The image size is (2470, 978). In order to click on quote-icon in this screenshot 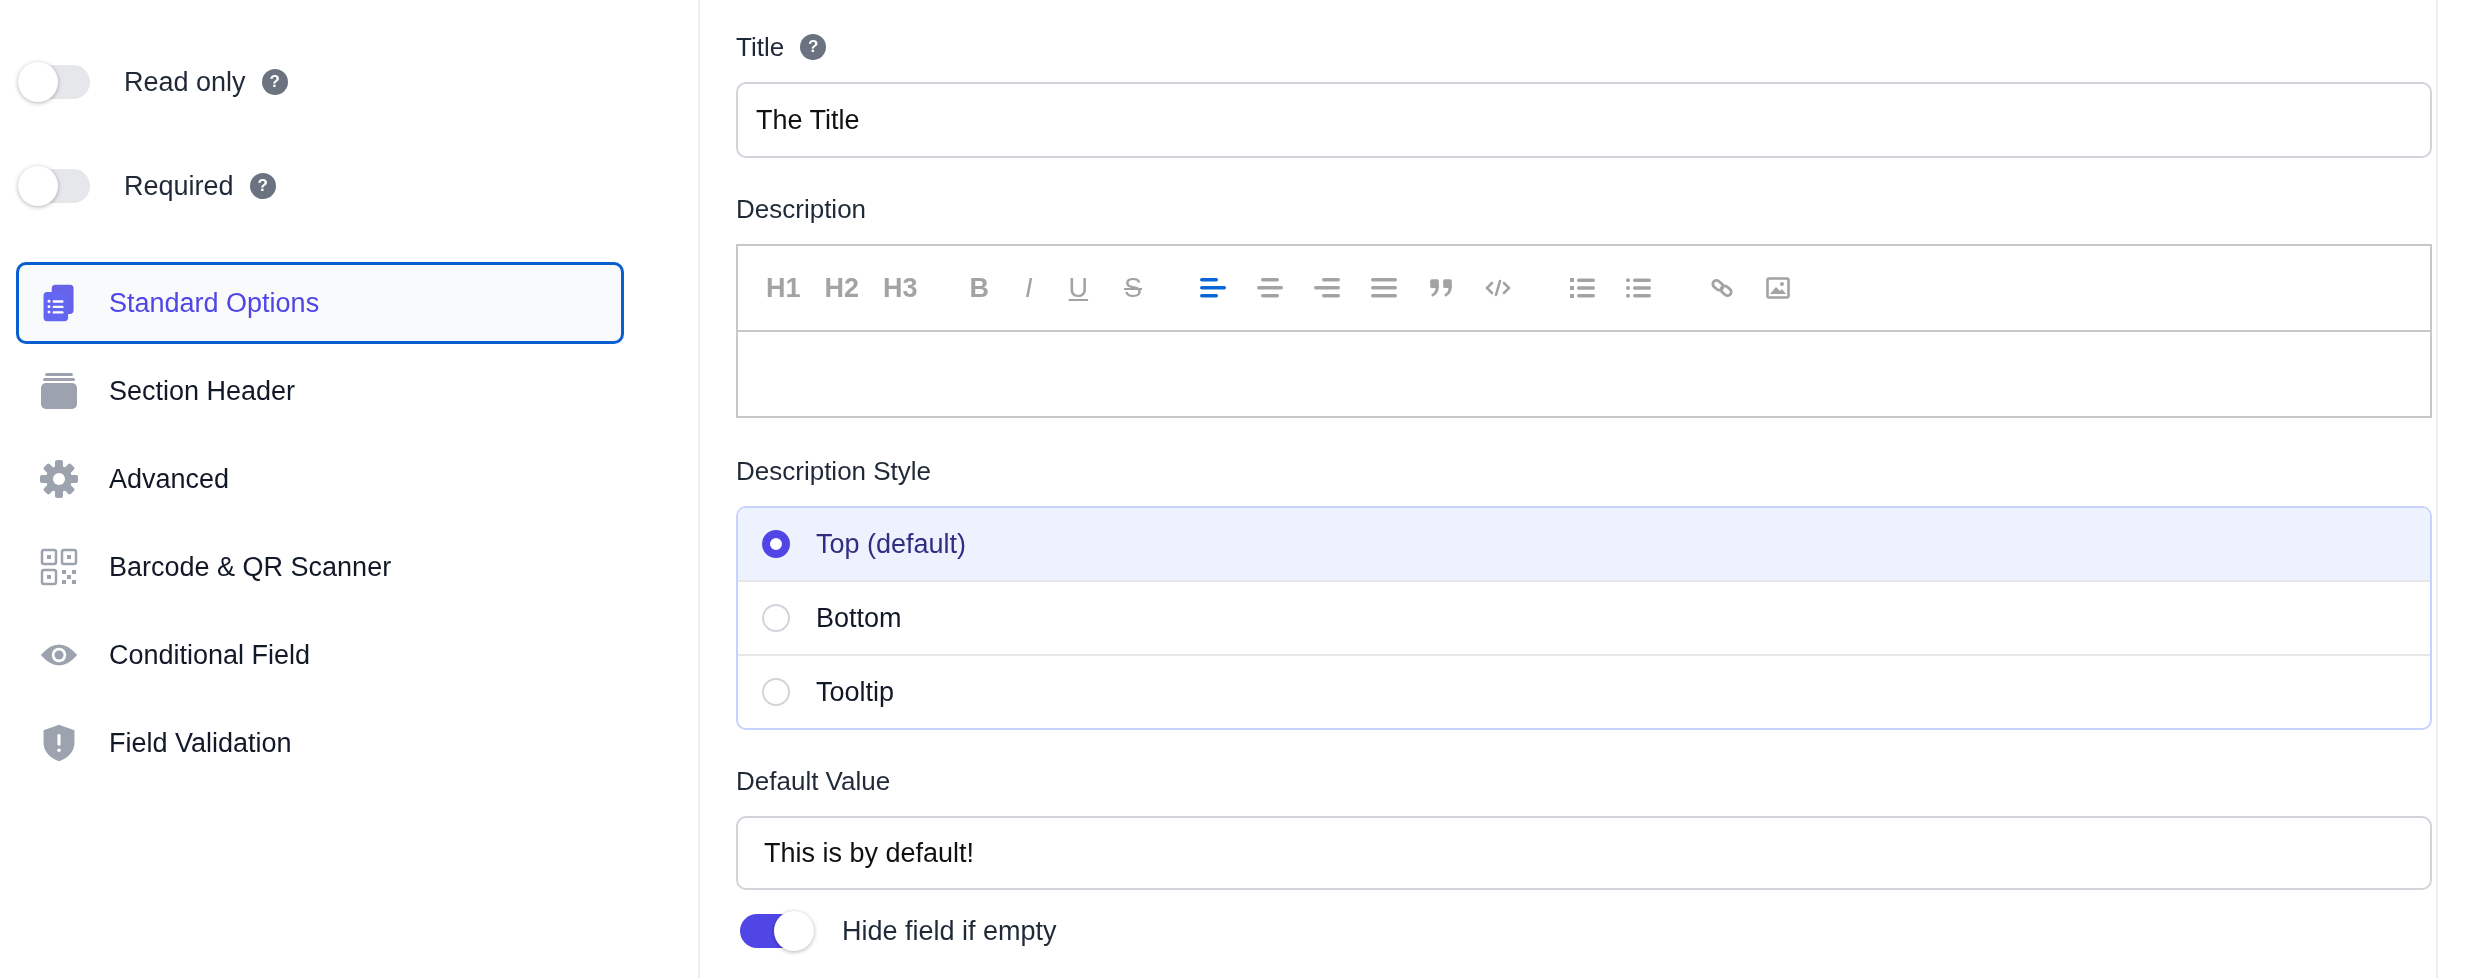, I will do `click(1441, 288)`.